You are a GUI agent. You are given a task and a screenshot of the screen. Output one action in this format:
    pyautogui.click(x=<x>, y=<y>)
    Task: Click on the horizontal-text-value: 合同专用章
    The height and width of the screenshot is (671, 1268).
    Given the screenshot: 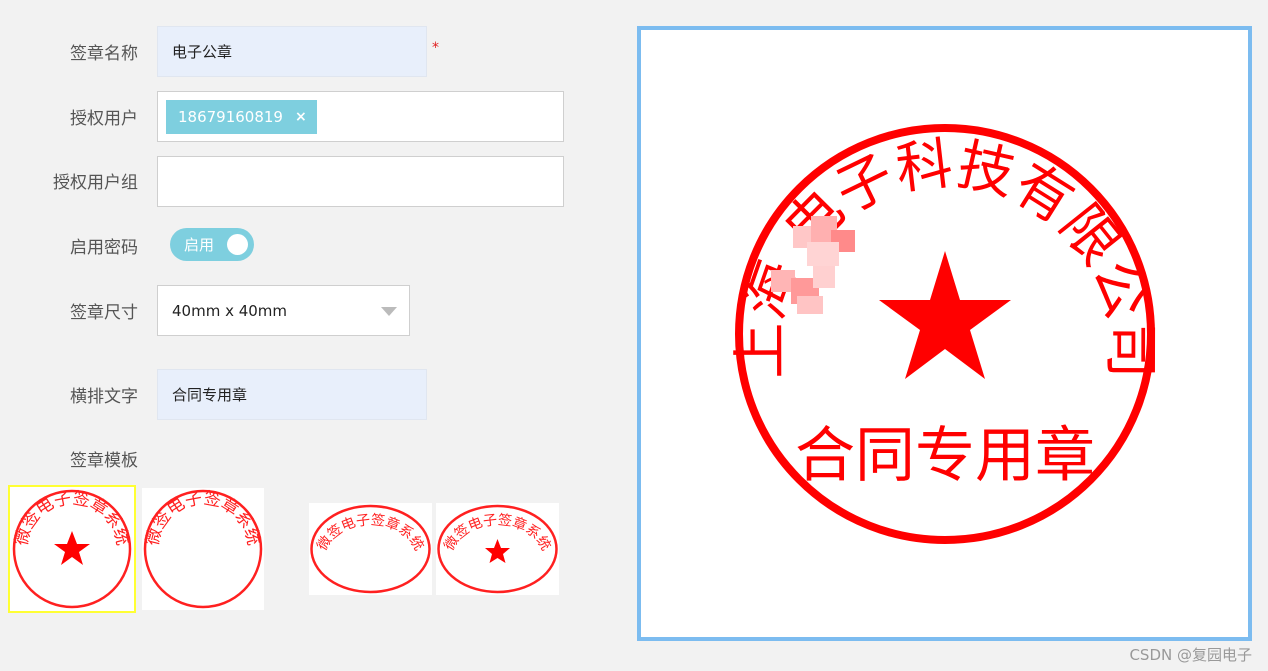 What is the action you would take?
    pyautogui.click(x=210, y=395)
    